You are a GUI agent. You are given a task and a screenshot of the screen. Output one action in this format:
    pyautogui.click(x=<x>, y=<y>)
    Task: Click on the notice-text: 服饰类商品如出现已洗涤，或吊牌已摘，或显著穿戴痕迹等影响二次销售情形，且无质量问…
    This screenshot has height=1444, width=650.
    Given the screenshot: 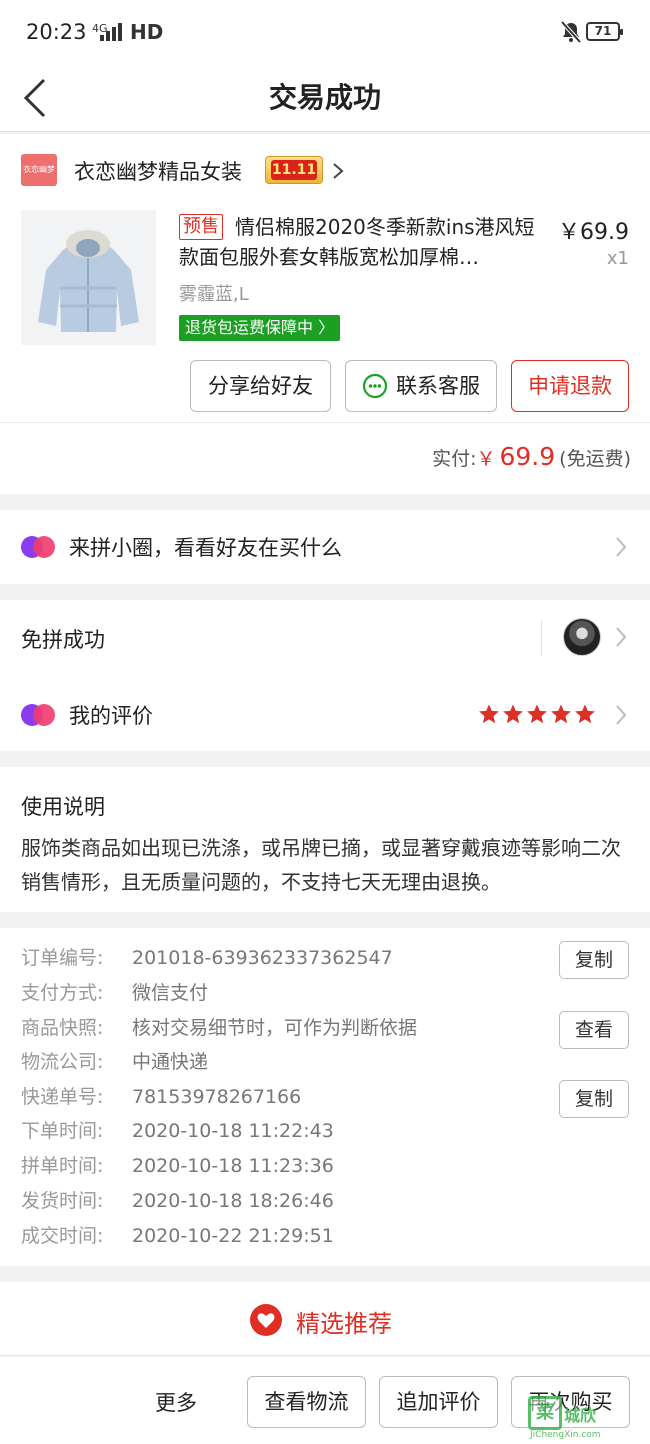 What is the action you would take?
    pyautogui.click(x=321, y=865)
    